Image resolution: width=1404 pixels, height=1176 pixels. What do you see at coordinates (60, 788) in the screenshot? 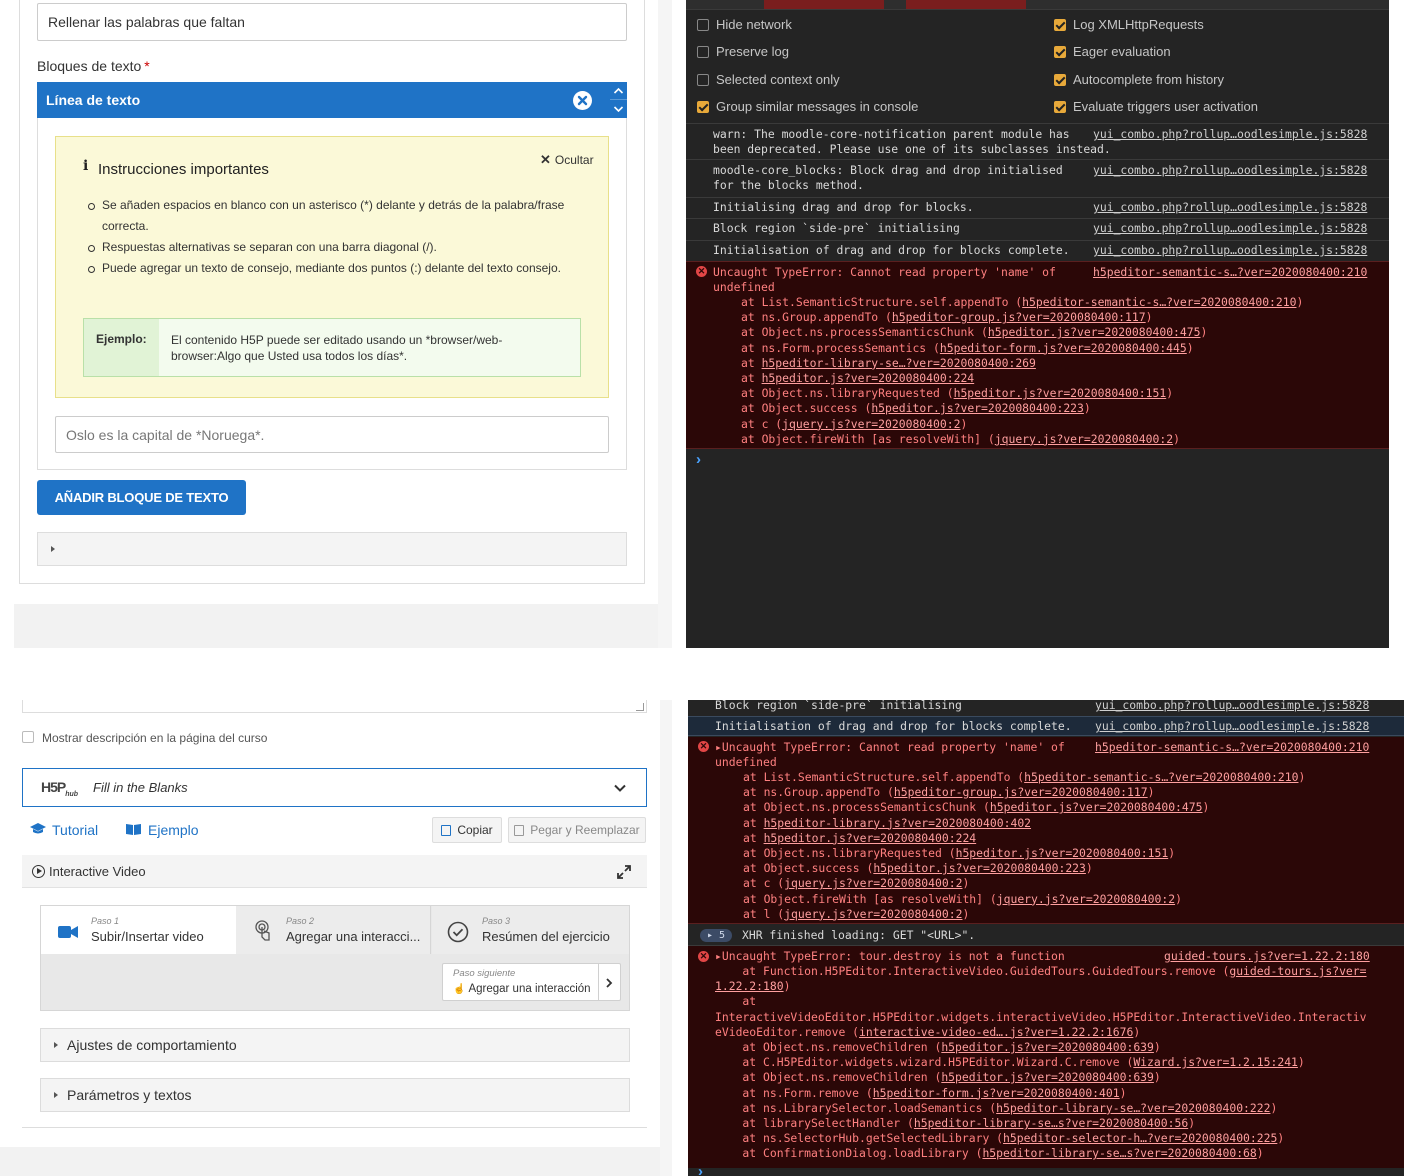
I see `h5p-hub-logo: H5Phub` at bounding box center [60, 788].